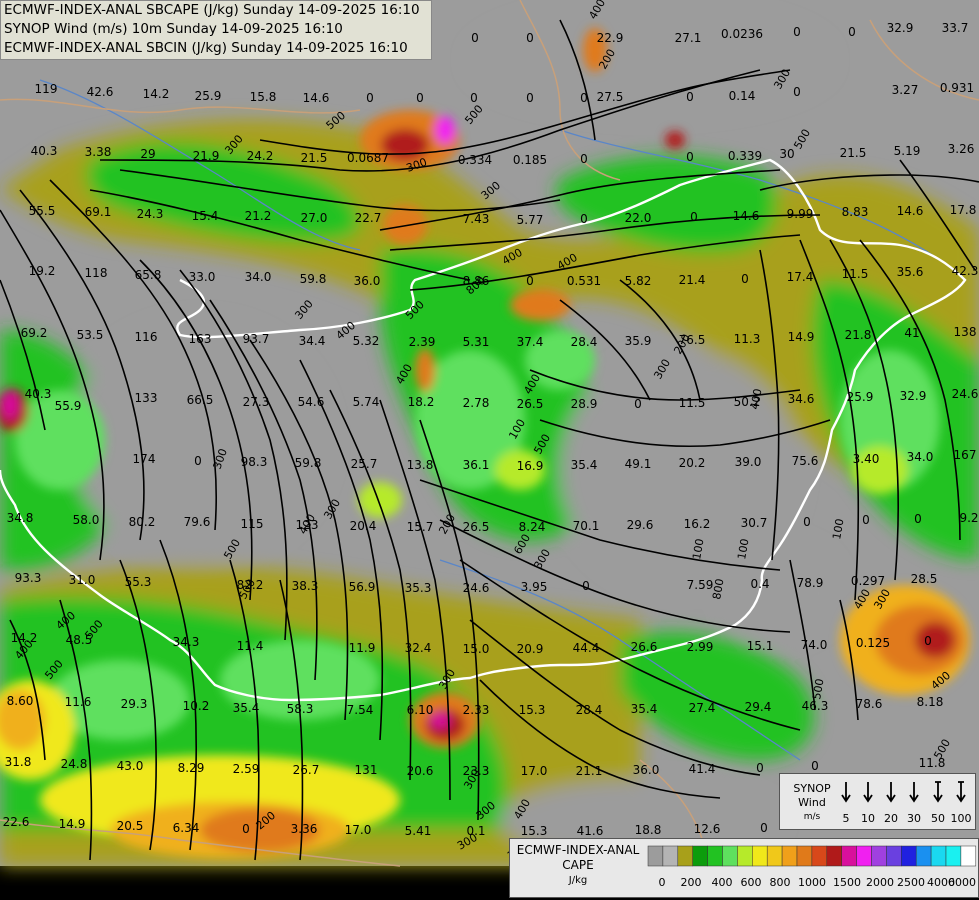 This screenshot has width=979, height=900. What do you see at coordinates (250, 585) in the screenshot?
I see `station-value: 82.2` at bounding box center [250, 585].